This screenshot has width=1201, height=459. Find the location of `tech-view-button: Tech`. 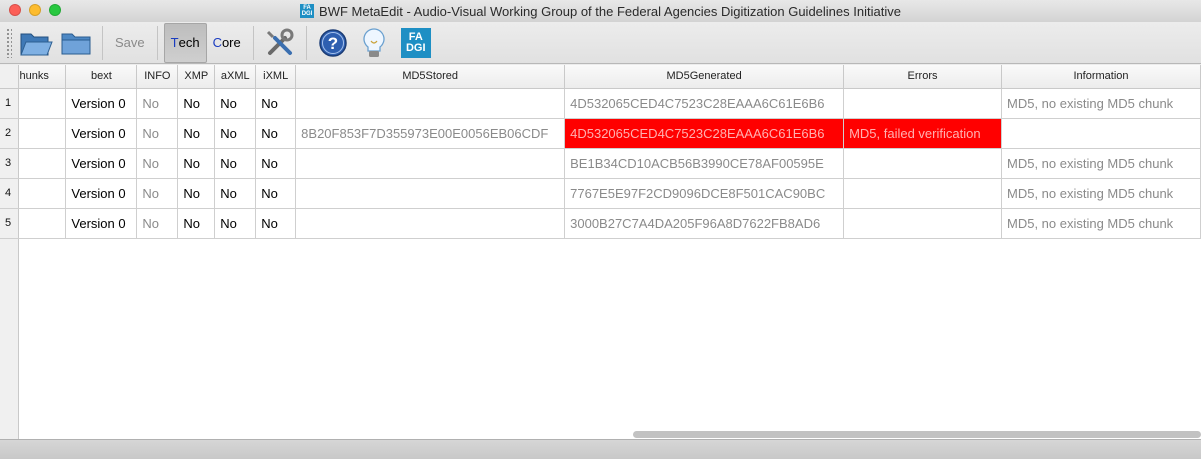

tech-view-button: Tech is located at coordinates (185, 42).